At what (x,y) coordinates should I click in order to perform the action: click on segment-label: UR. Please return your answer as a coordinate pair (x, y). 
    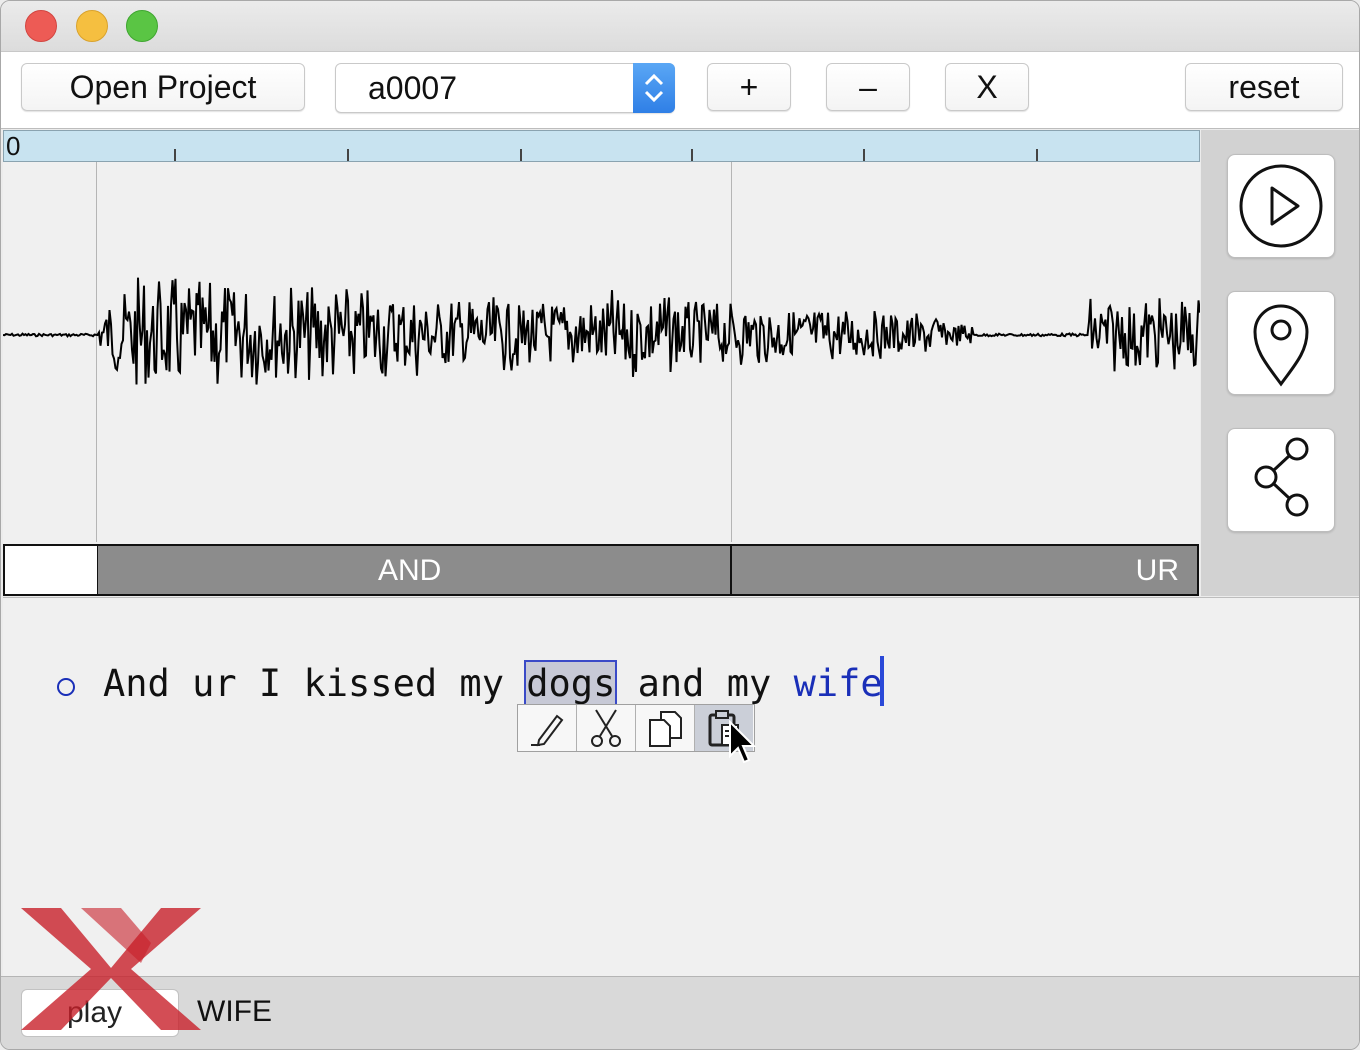
    Looking at the image, I should click on (1157, 570).